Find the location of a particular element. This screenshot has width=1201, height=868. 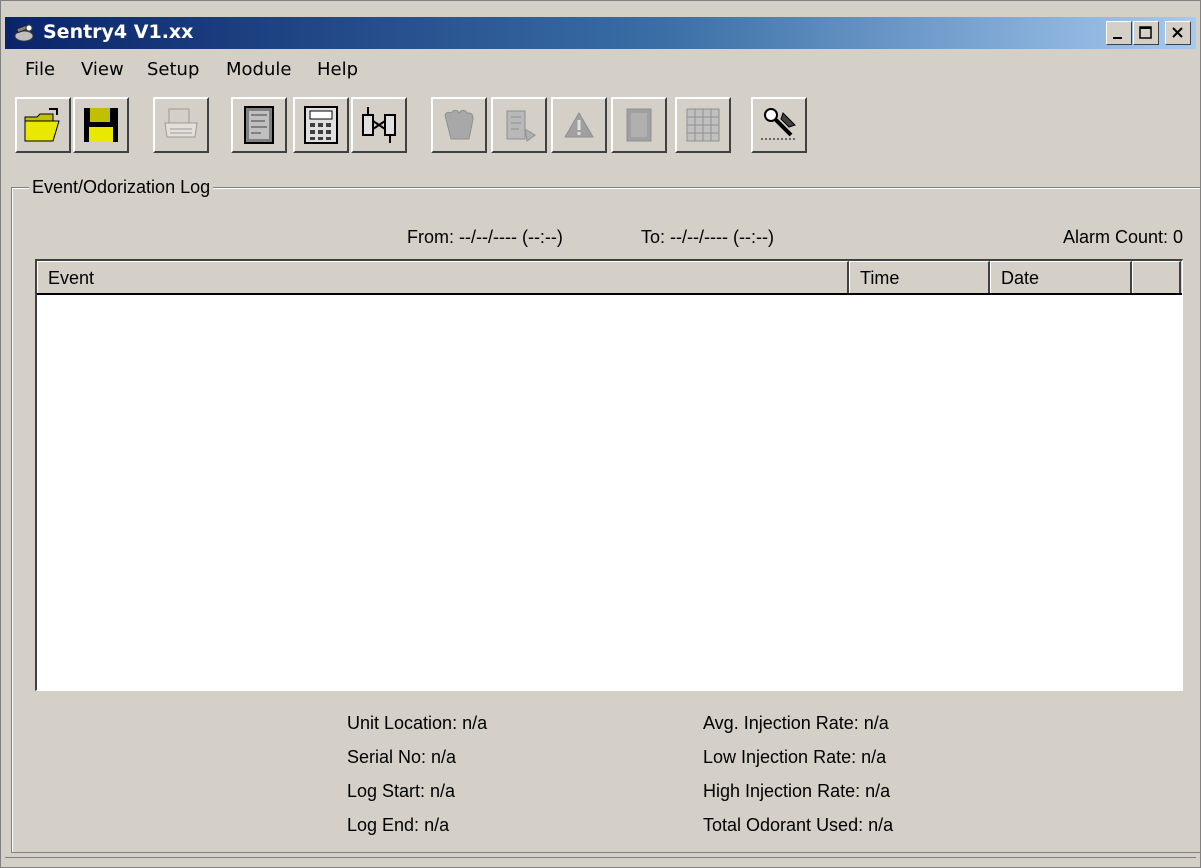

save-disk-icon is located at coordinates (101, 125).